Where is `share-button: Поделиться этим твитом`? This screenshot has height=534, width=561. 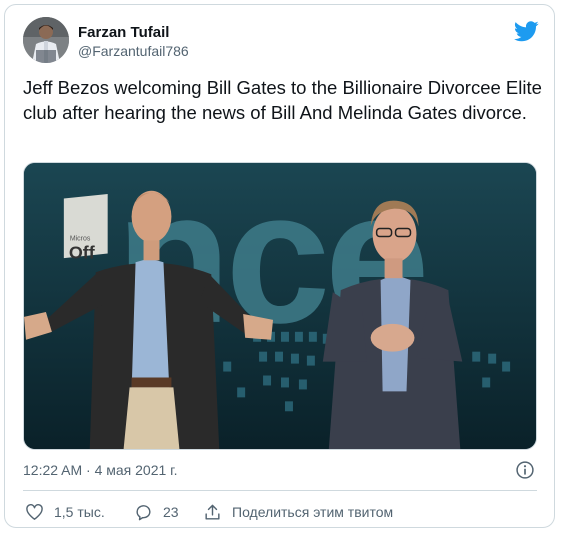
share-button: Поделиться этим твитом is located at coordinates (298, 512).